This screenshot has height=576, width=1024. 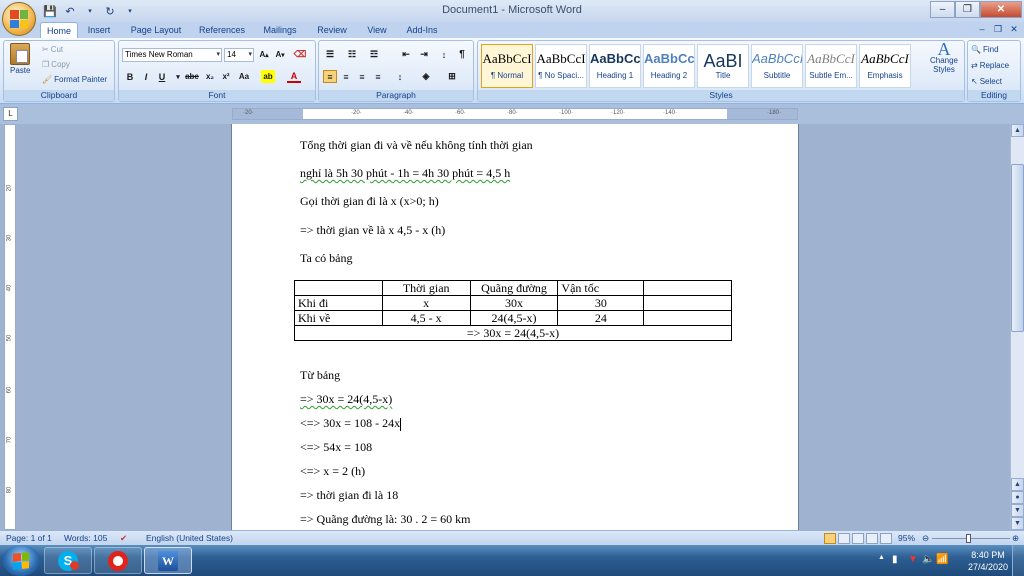 I want to click on align-right-icon: ≡, so click(x=362, y=76).